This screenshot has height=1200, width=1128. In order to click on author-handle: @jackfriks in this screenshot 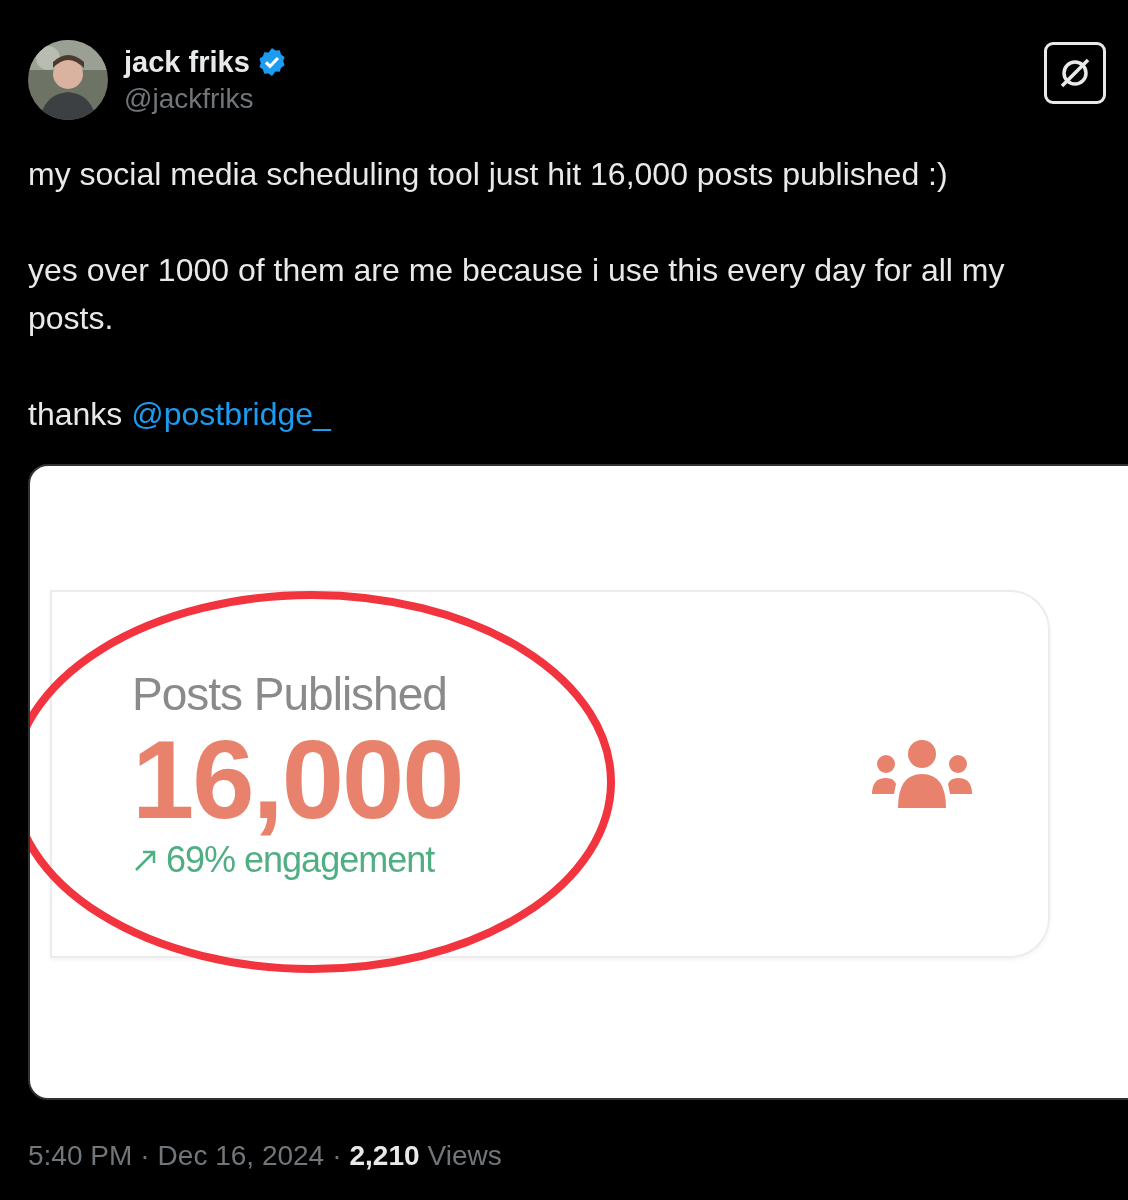, I will do `click(576, 98)`.